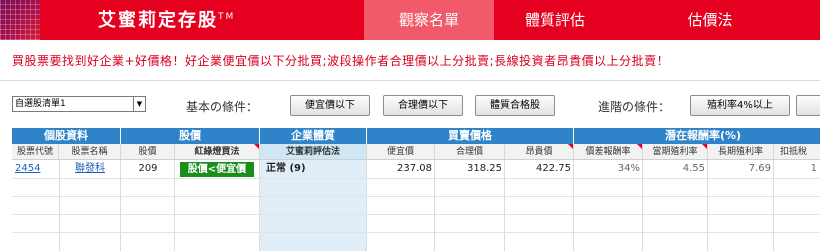 The image size is (820, 251). What do you see at coordinates (429, 20) in the screenshot?
I see `tab-watchlist: 觀察名單` at bounding box center [429, 20].